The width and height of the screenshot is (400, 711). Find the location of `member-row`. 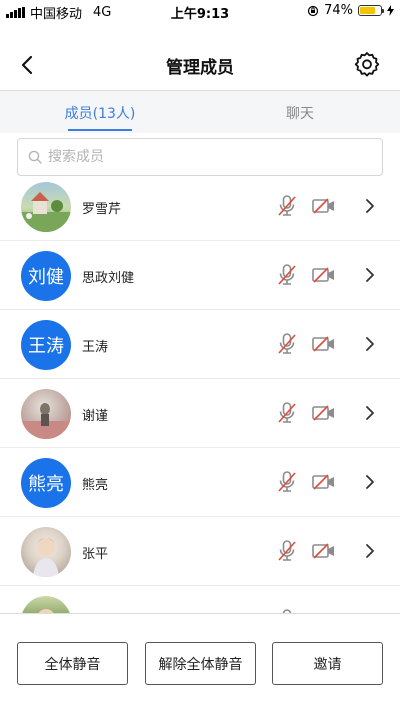

member-row is located at coordinates (200, 599).